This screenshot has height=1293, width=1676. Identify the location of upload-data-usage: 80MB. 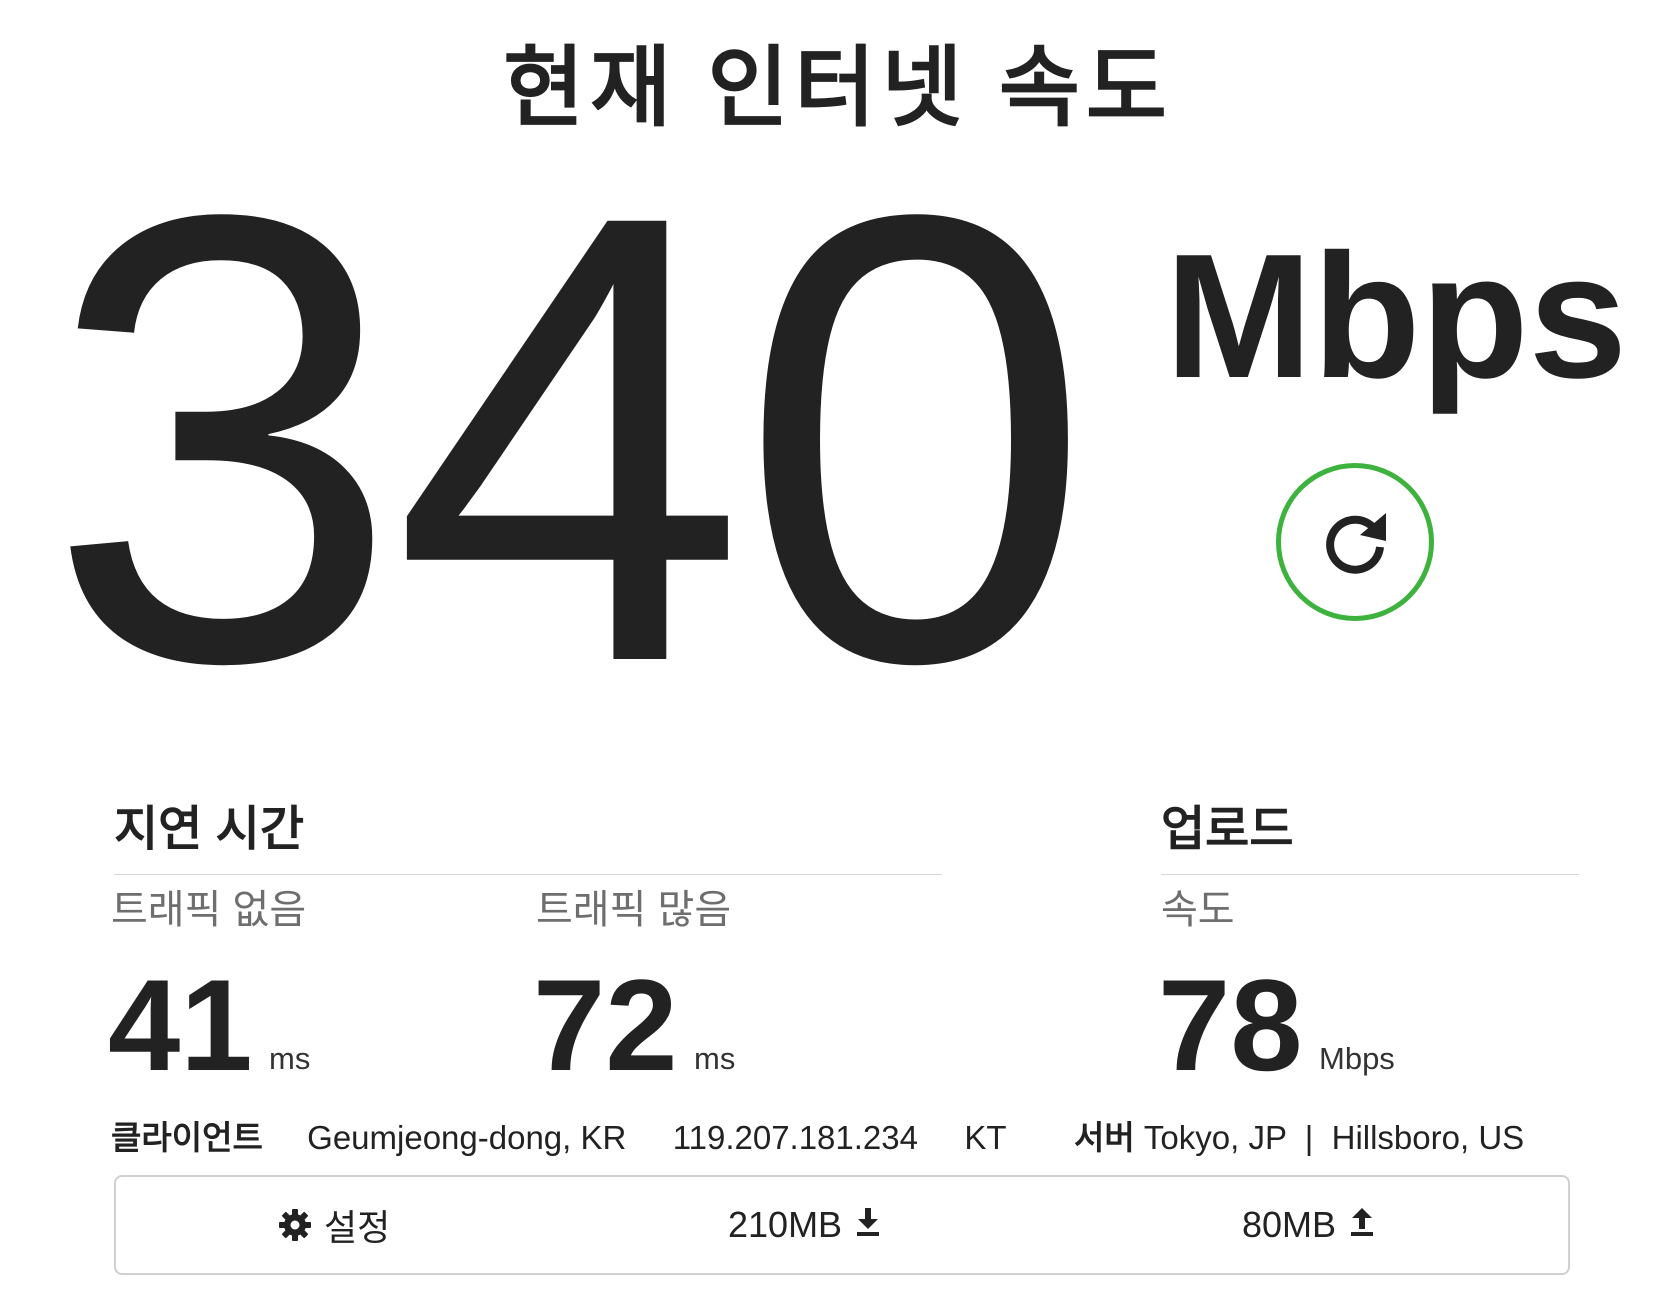
(1308, 1225).